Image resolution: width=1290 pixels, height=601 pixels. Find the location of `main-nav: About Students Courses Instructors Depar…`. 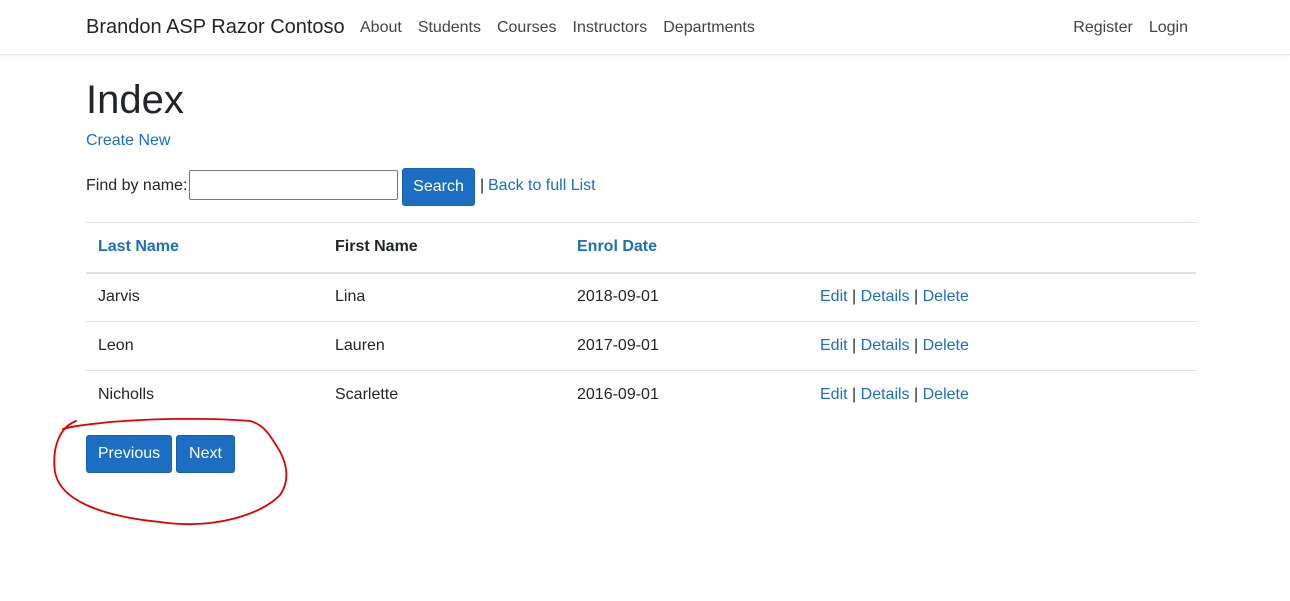

main-nav: About Students Courses Instructors Depar… is located at coordinates (557, 28).